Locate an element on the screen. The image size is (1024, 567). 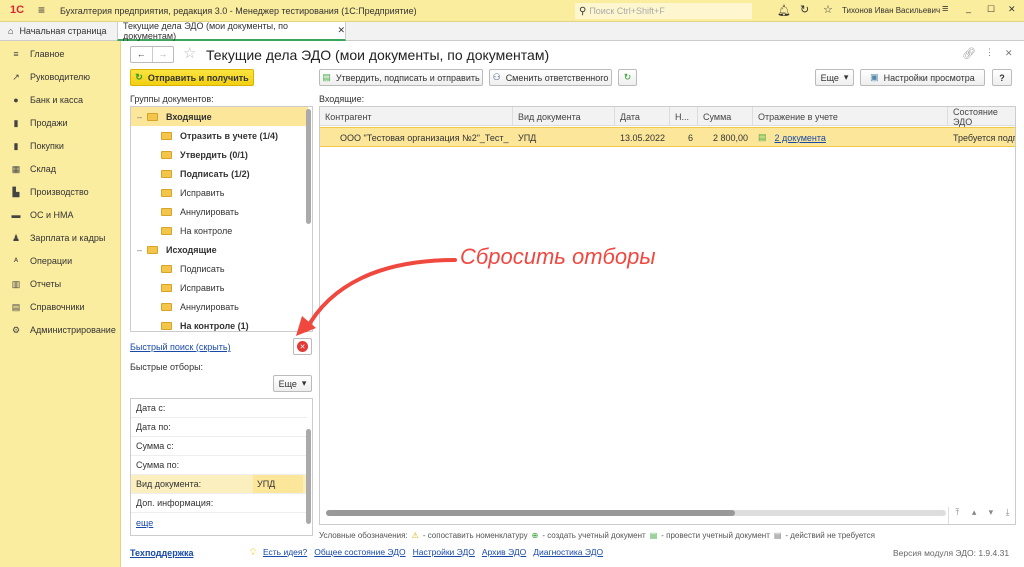
cell-reflection: ▤ 2 документа is located at coordinates (850, 137).